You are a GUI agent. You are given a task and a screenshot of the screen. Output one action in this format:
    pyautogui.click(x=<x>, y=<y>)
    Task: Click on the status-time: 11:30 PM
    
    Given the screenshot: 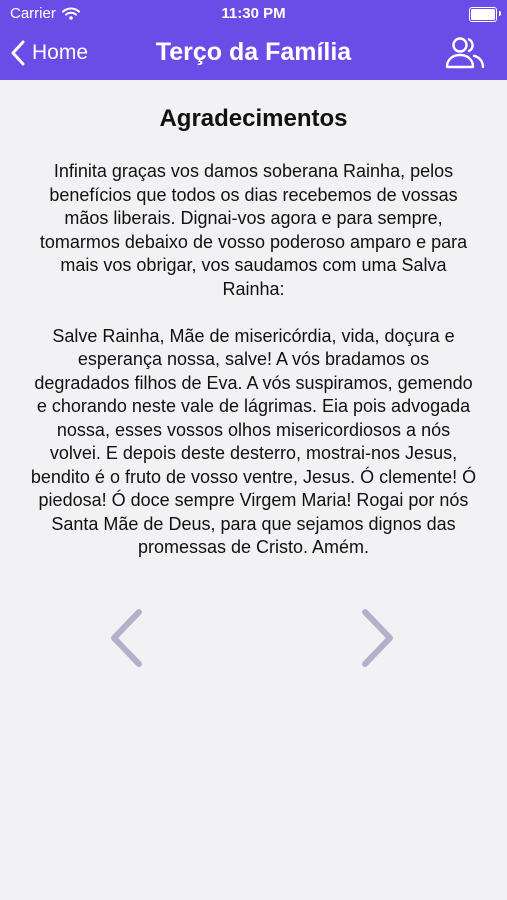 What is the action you would take?
    pyautogui.click(x=253, y=13)
    